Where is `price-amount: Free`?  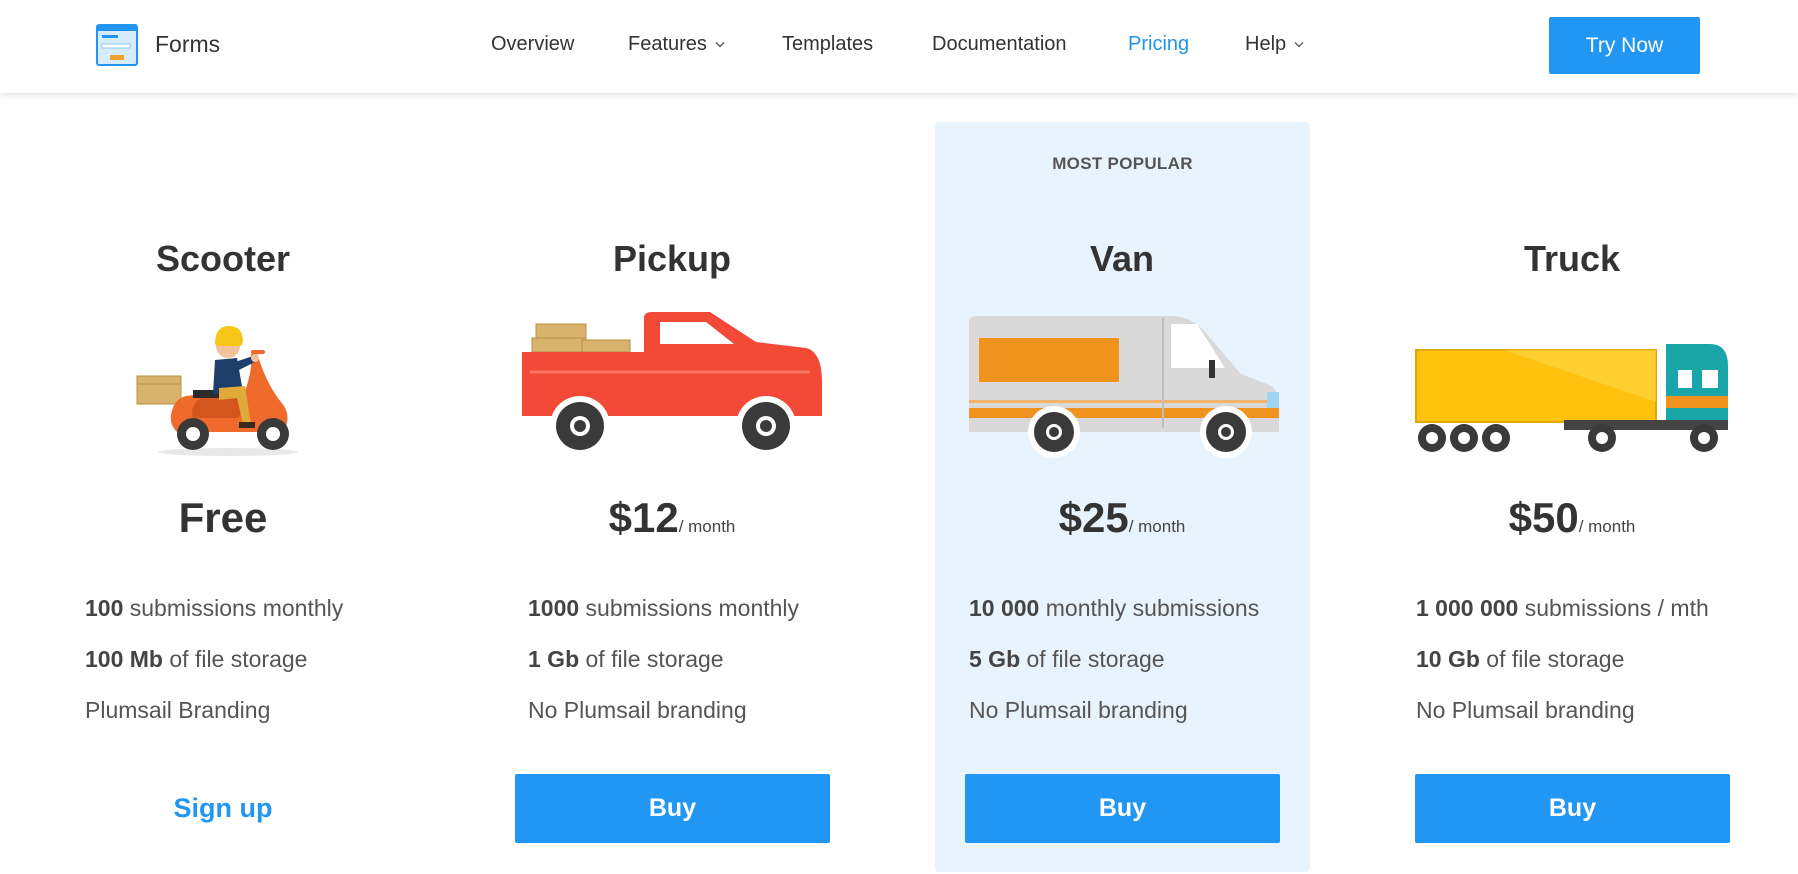
price-amount: Free is located at coordinates (223, 517).